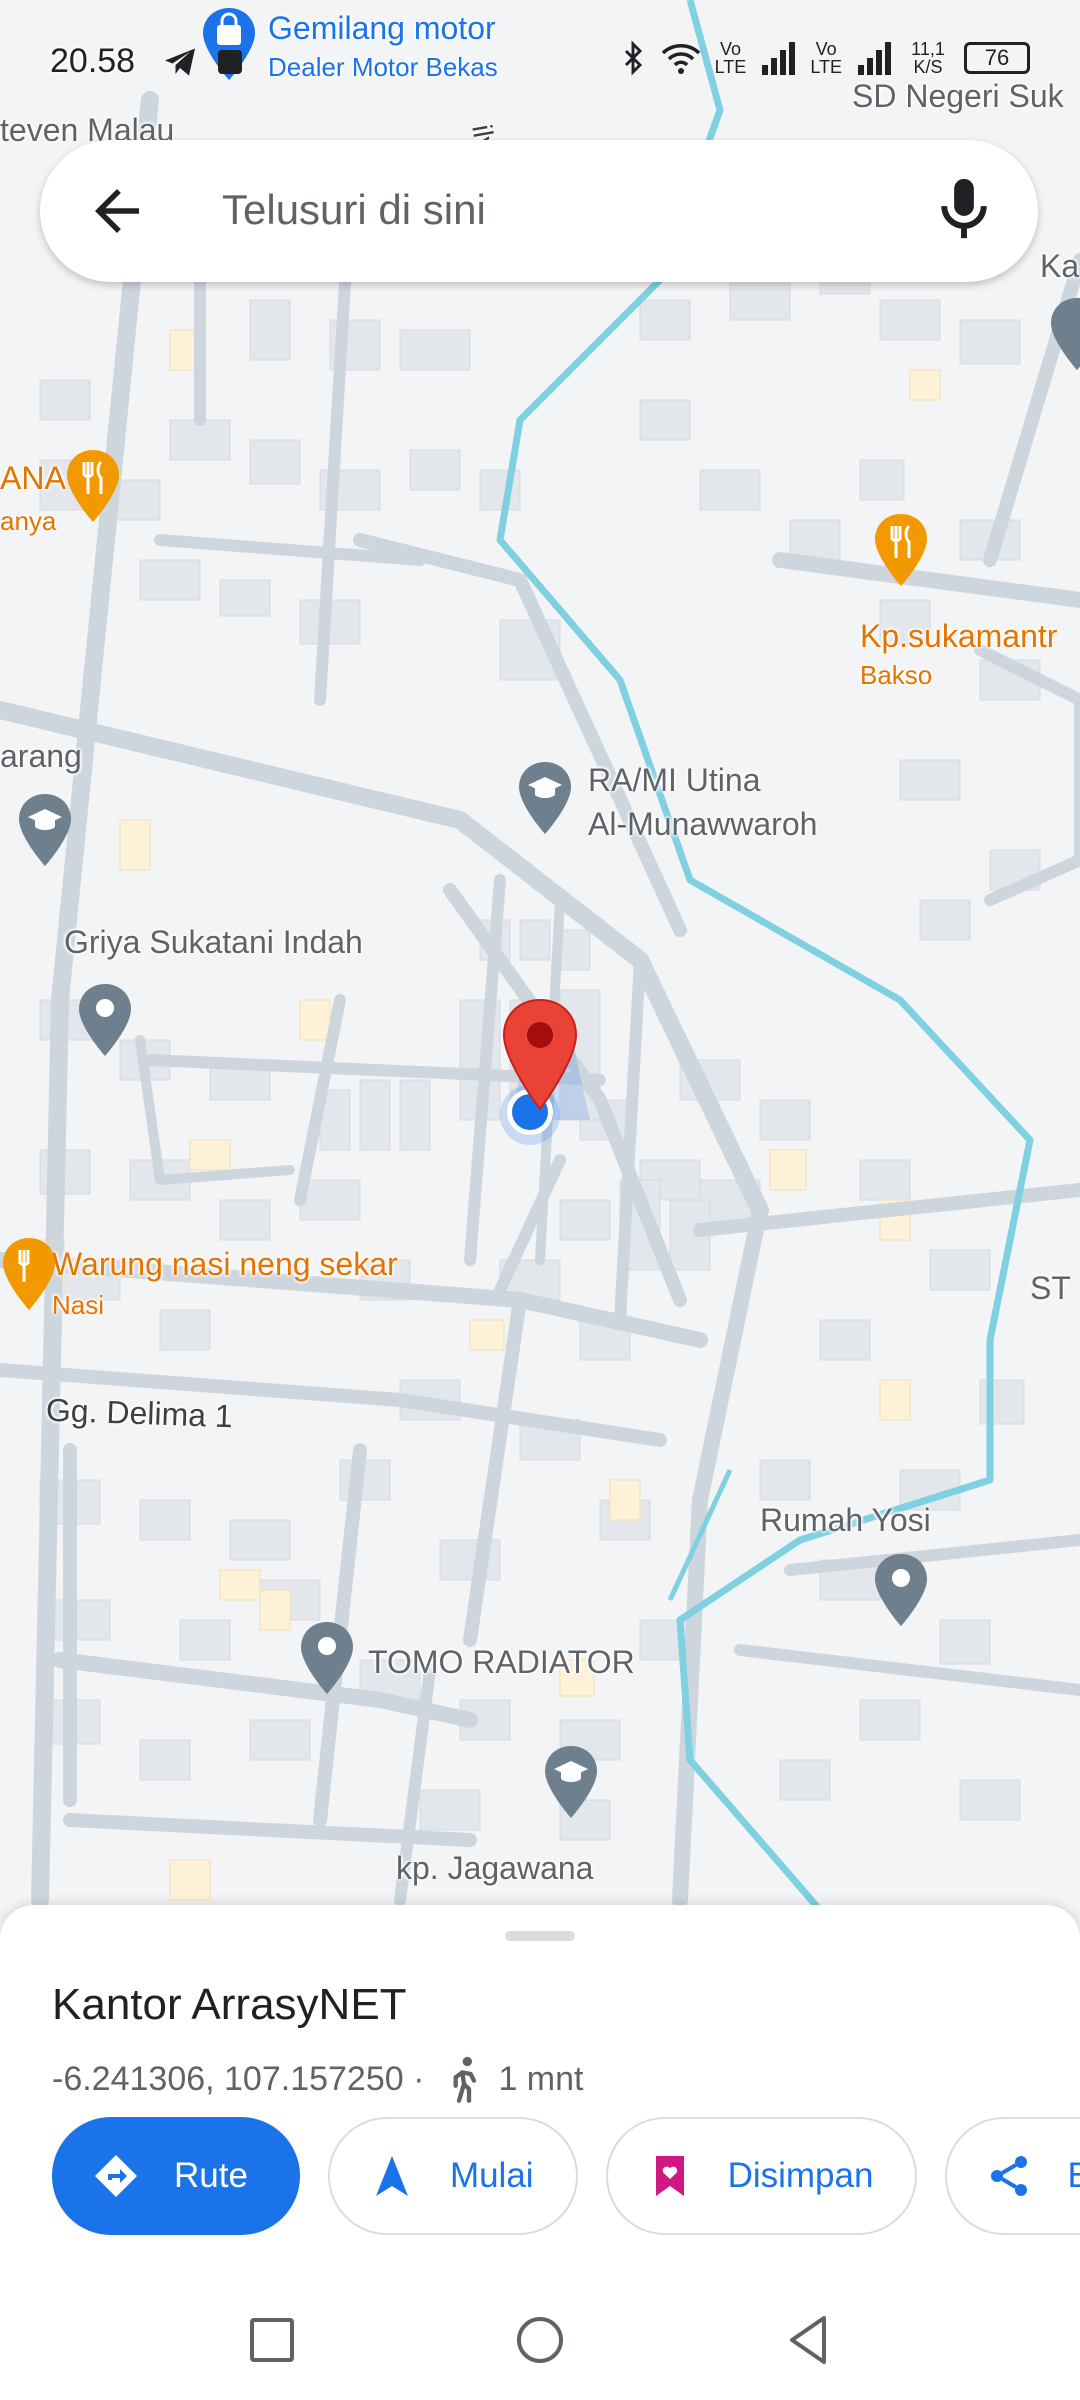 Image resolution: width=1080 pixels, height=2400 pixels. Describe the element at coordinates (213, 942) in the screenshot. I see `map-label-griya: Griya Sukatani Indah` at that location.